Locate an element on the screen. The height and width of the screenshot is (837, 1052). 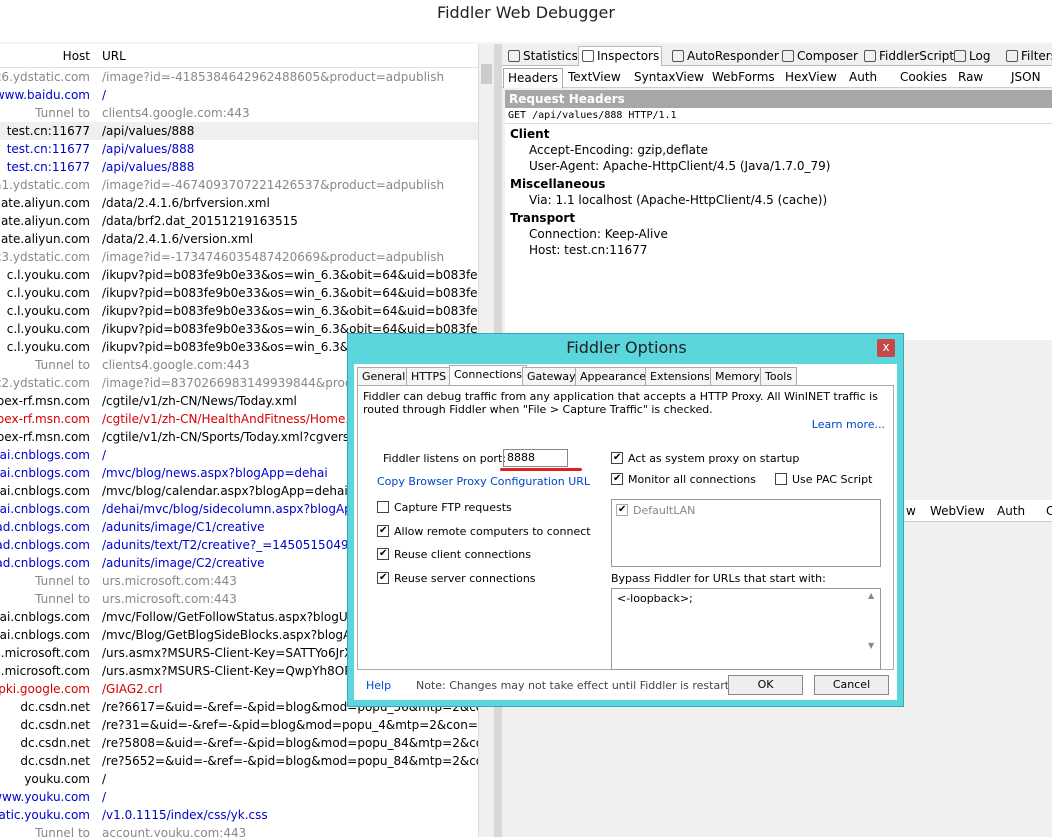
session-host: test.cn:11677 is located at coordinates (48, 167).